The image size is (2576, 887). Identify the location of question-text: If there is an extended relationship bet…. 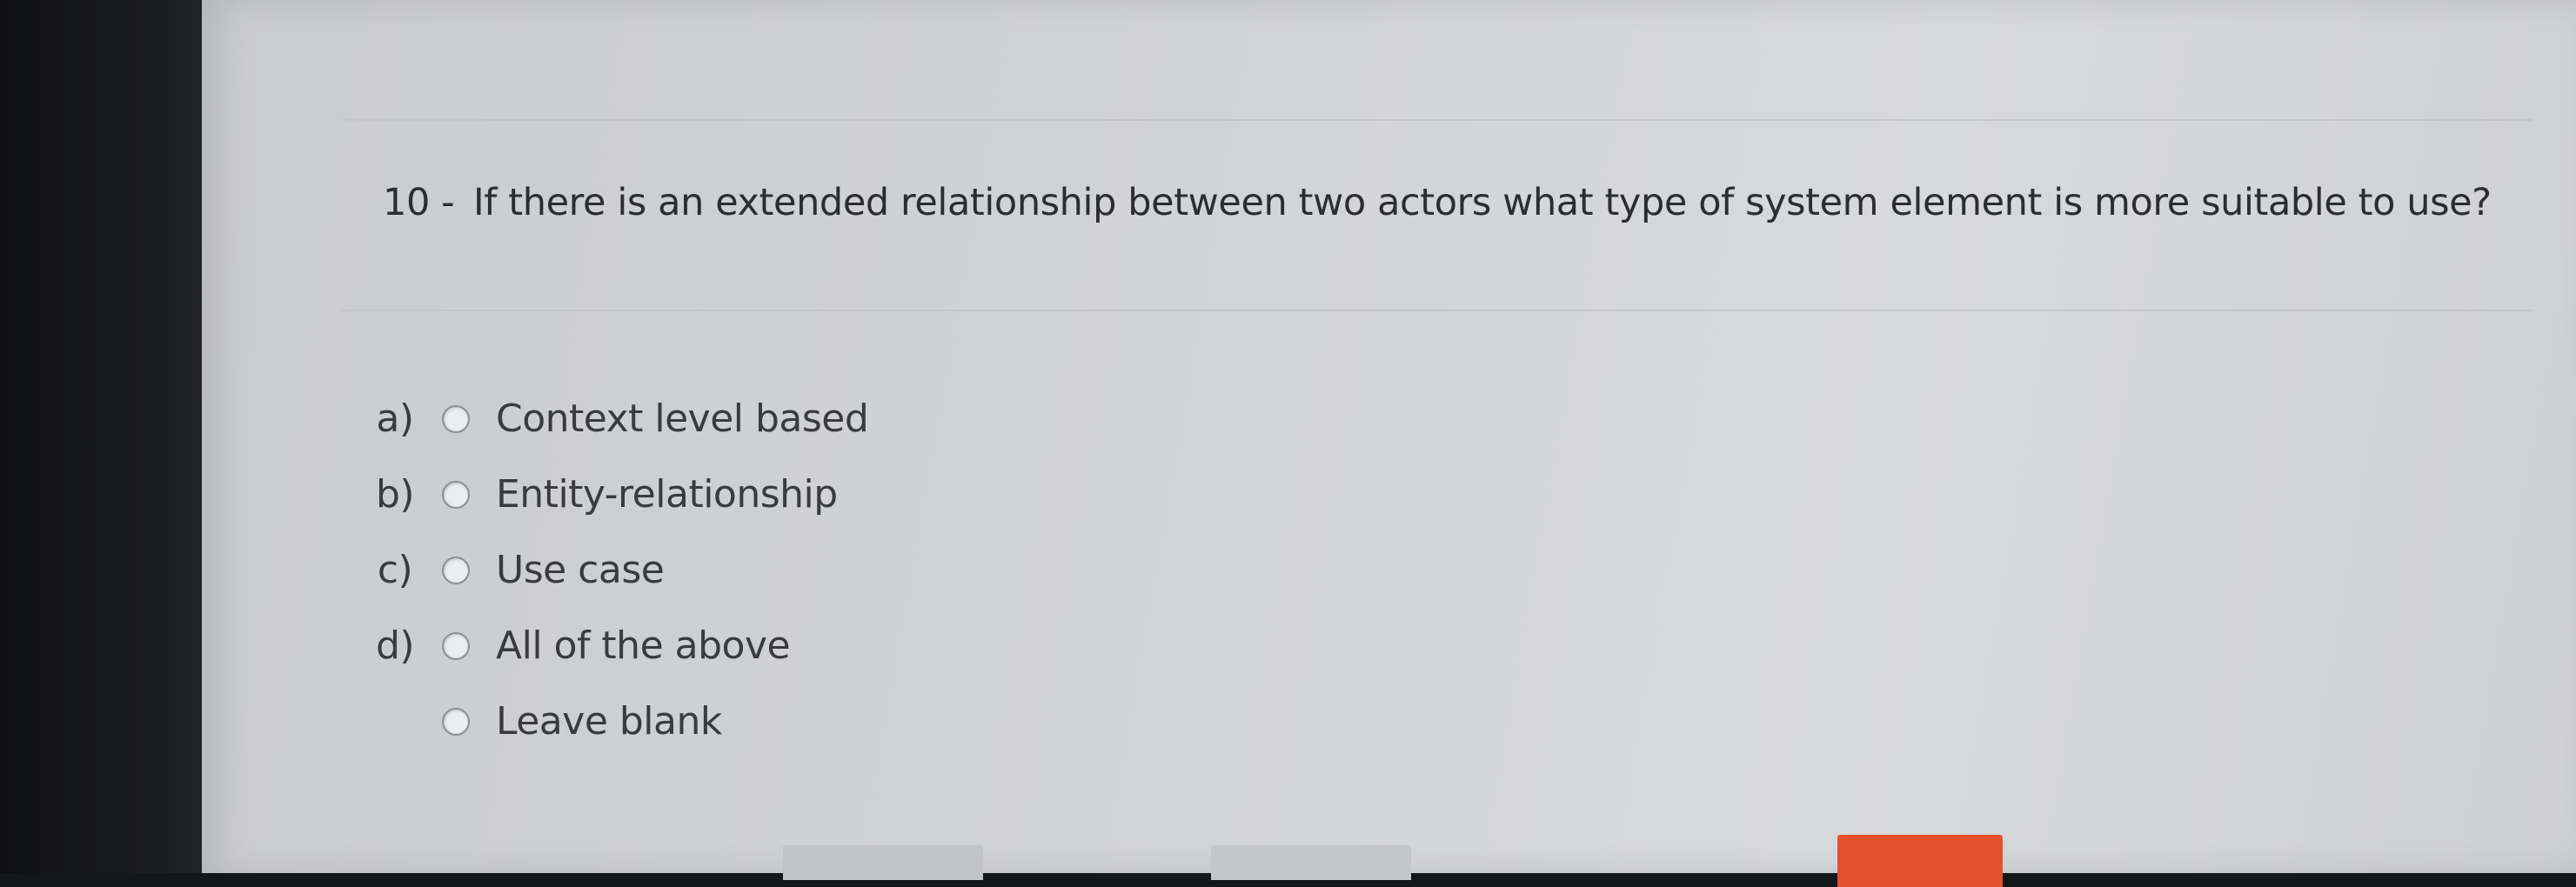
(1482, 203).